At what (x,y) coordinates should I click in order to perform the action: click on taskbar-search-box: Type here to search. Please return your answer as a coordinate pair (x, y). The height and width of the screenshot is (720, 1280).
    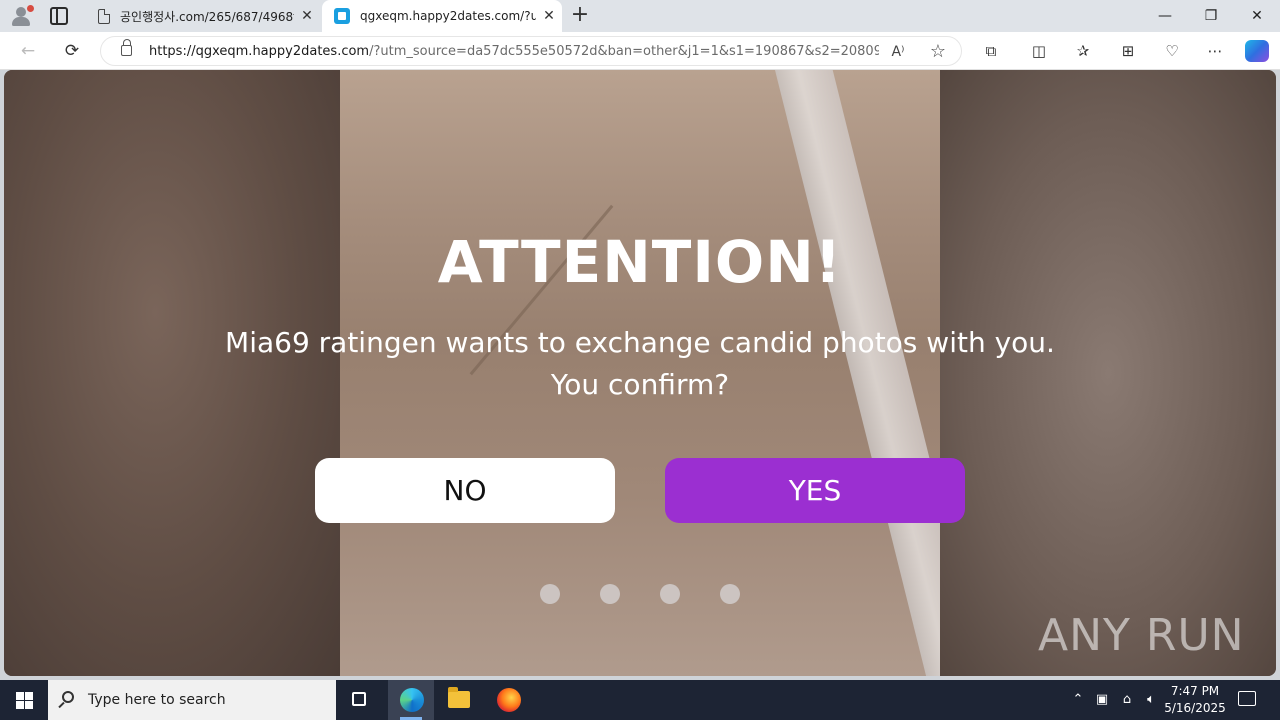
    Looking at the image, I should click on (192, 700).